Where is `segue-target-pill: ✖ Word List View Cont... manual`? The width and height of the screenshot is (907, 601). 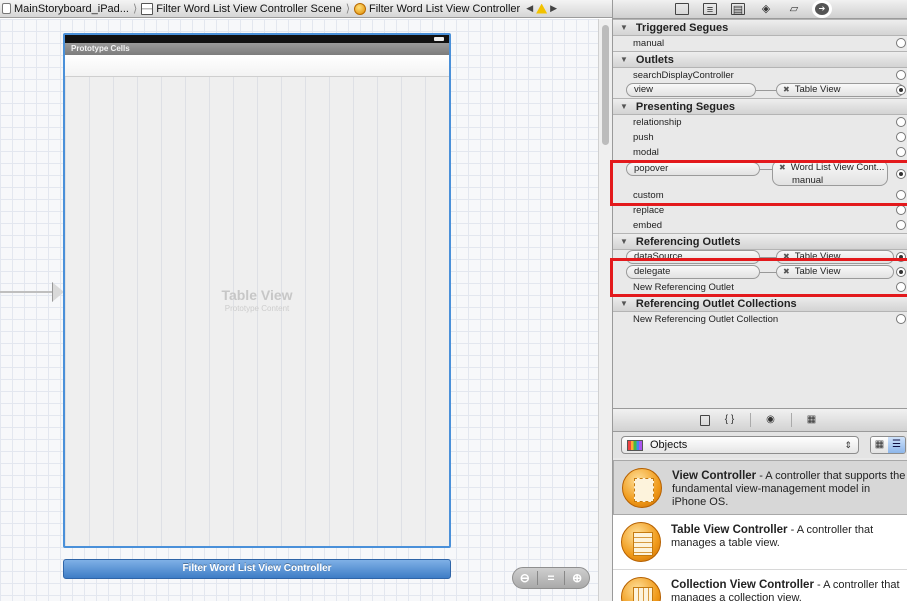
segue-target-pill: ✖ Word List View Cont... manual is located at coordinates (830, 173).